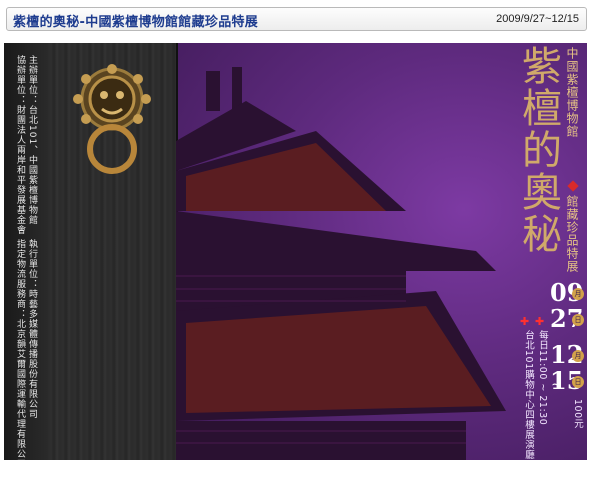 This screenshot has height=480, width=600. What do you see at coordinates (135, 20) in the screenshot?
I see `event-title-link: 紫檀的奧秘-中國紫檀博物館館藏珍品特展` at bounding box center [135, 20].